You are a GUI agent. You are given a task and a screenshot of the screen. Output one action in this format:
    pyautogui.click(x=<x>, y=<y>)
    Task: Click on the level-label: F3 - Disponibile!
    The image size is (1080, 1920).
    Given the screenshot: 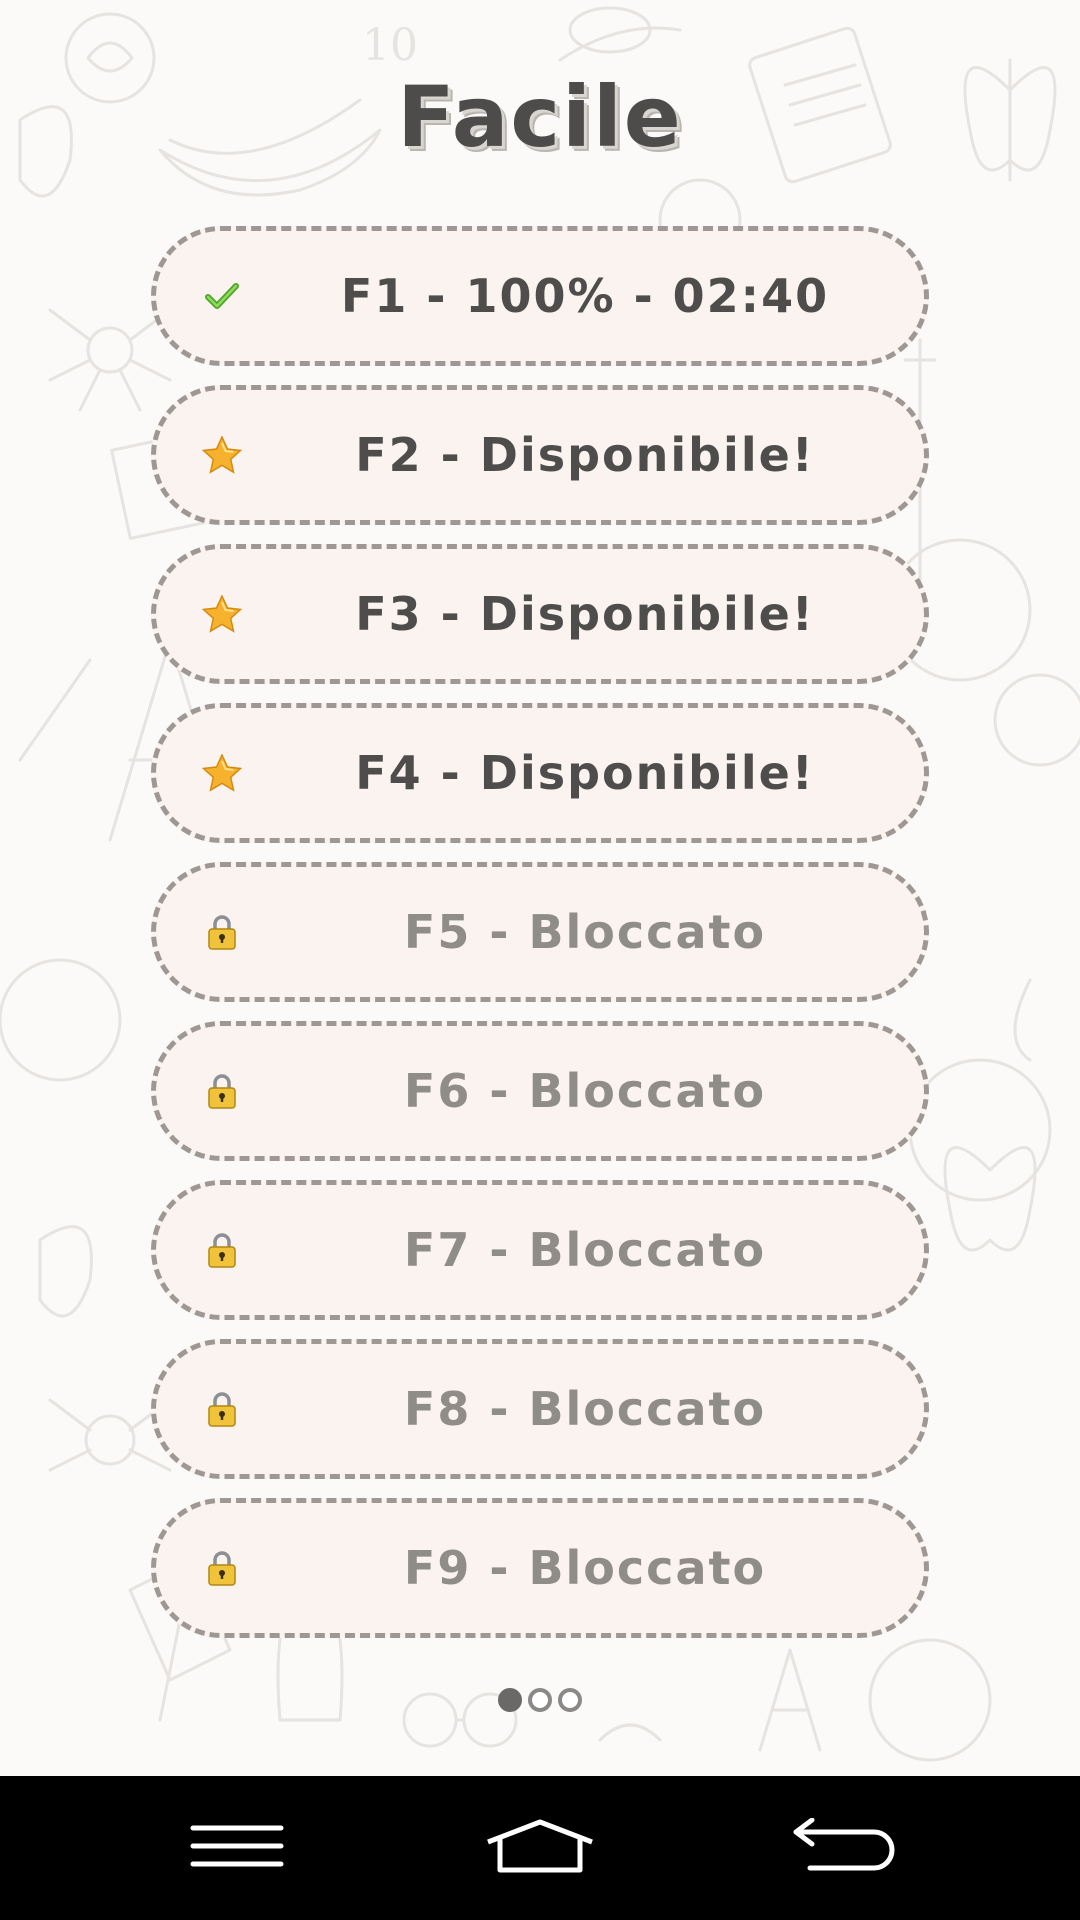 What is the action you would take?
    pyautogui.click(x=585, y=614)
    